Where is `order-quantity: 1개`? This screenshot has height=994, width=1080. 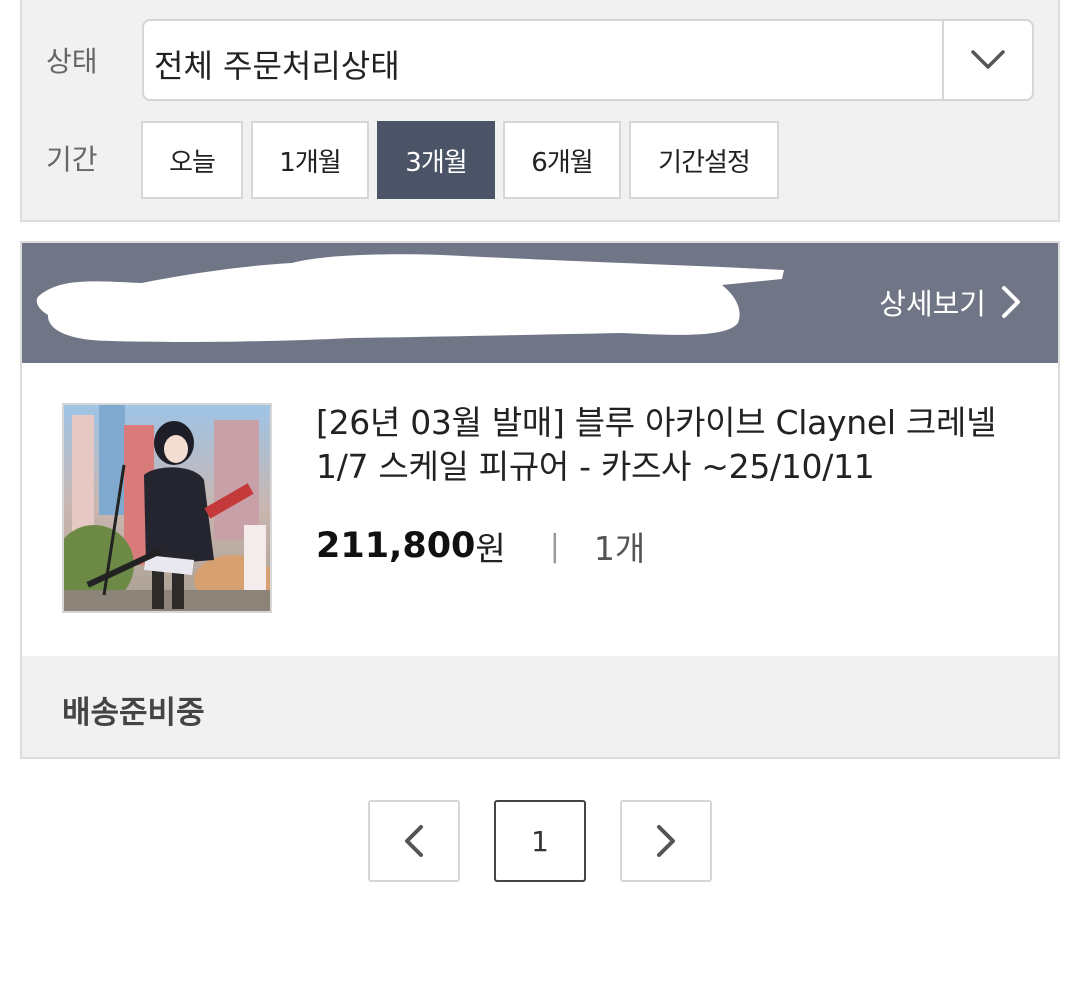
order-quantity: 1개 is located at coordinates (619, 548).